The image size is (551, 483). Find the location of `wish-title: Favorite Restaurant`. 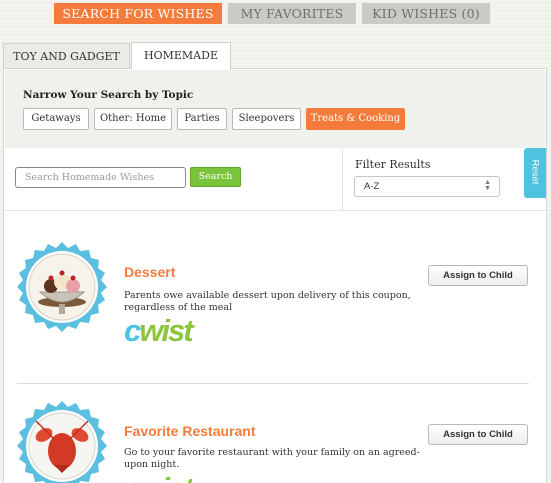

wish-title: Favorite Restaurant is located at coordinates (189, 431).